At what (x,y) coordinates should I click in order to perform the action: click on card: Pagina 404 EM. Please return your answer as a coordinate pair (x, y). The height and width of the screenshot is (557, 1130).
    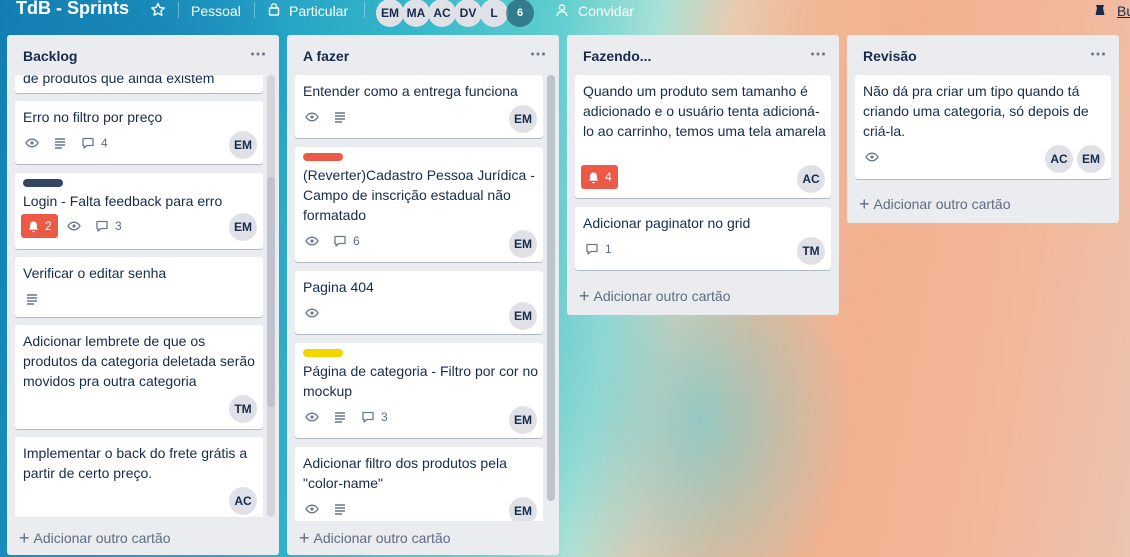
    Looking at the image, I should click on (419, 302).